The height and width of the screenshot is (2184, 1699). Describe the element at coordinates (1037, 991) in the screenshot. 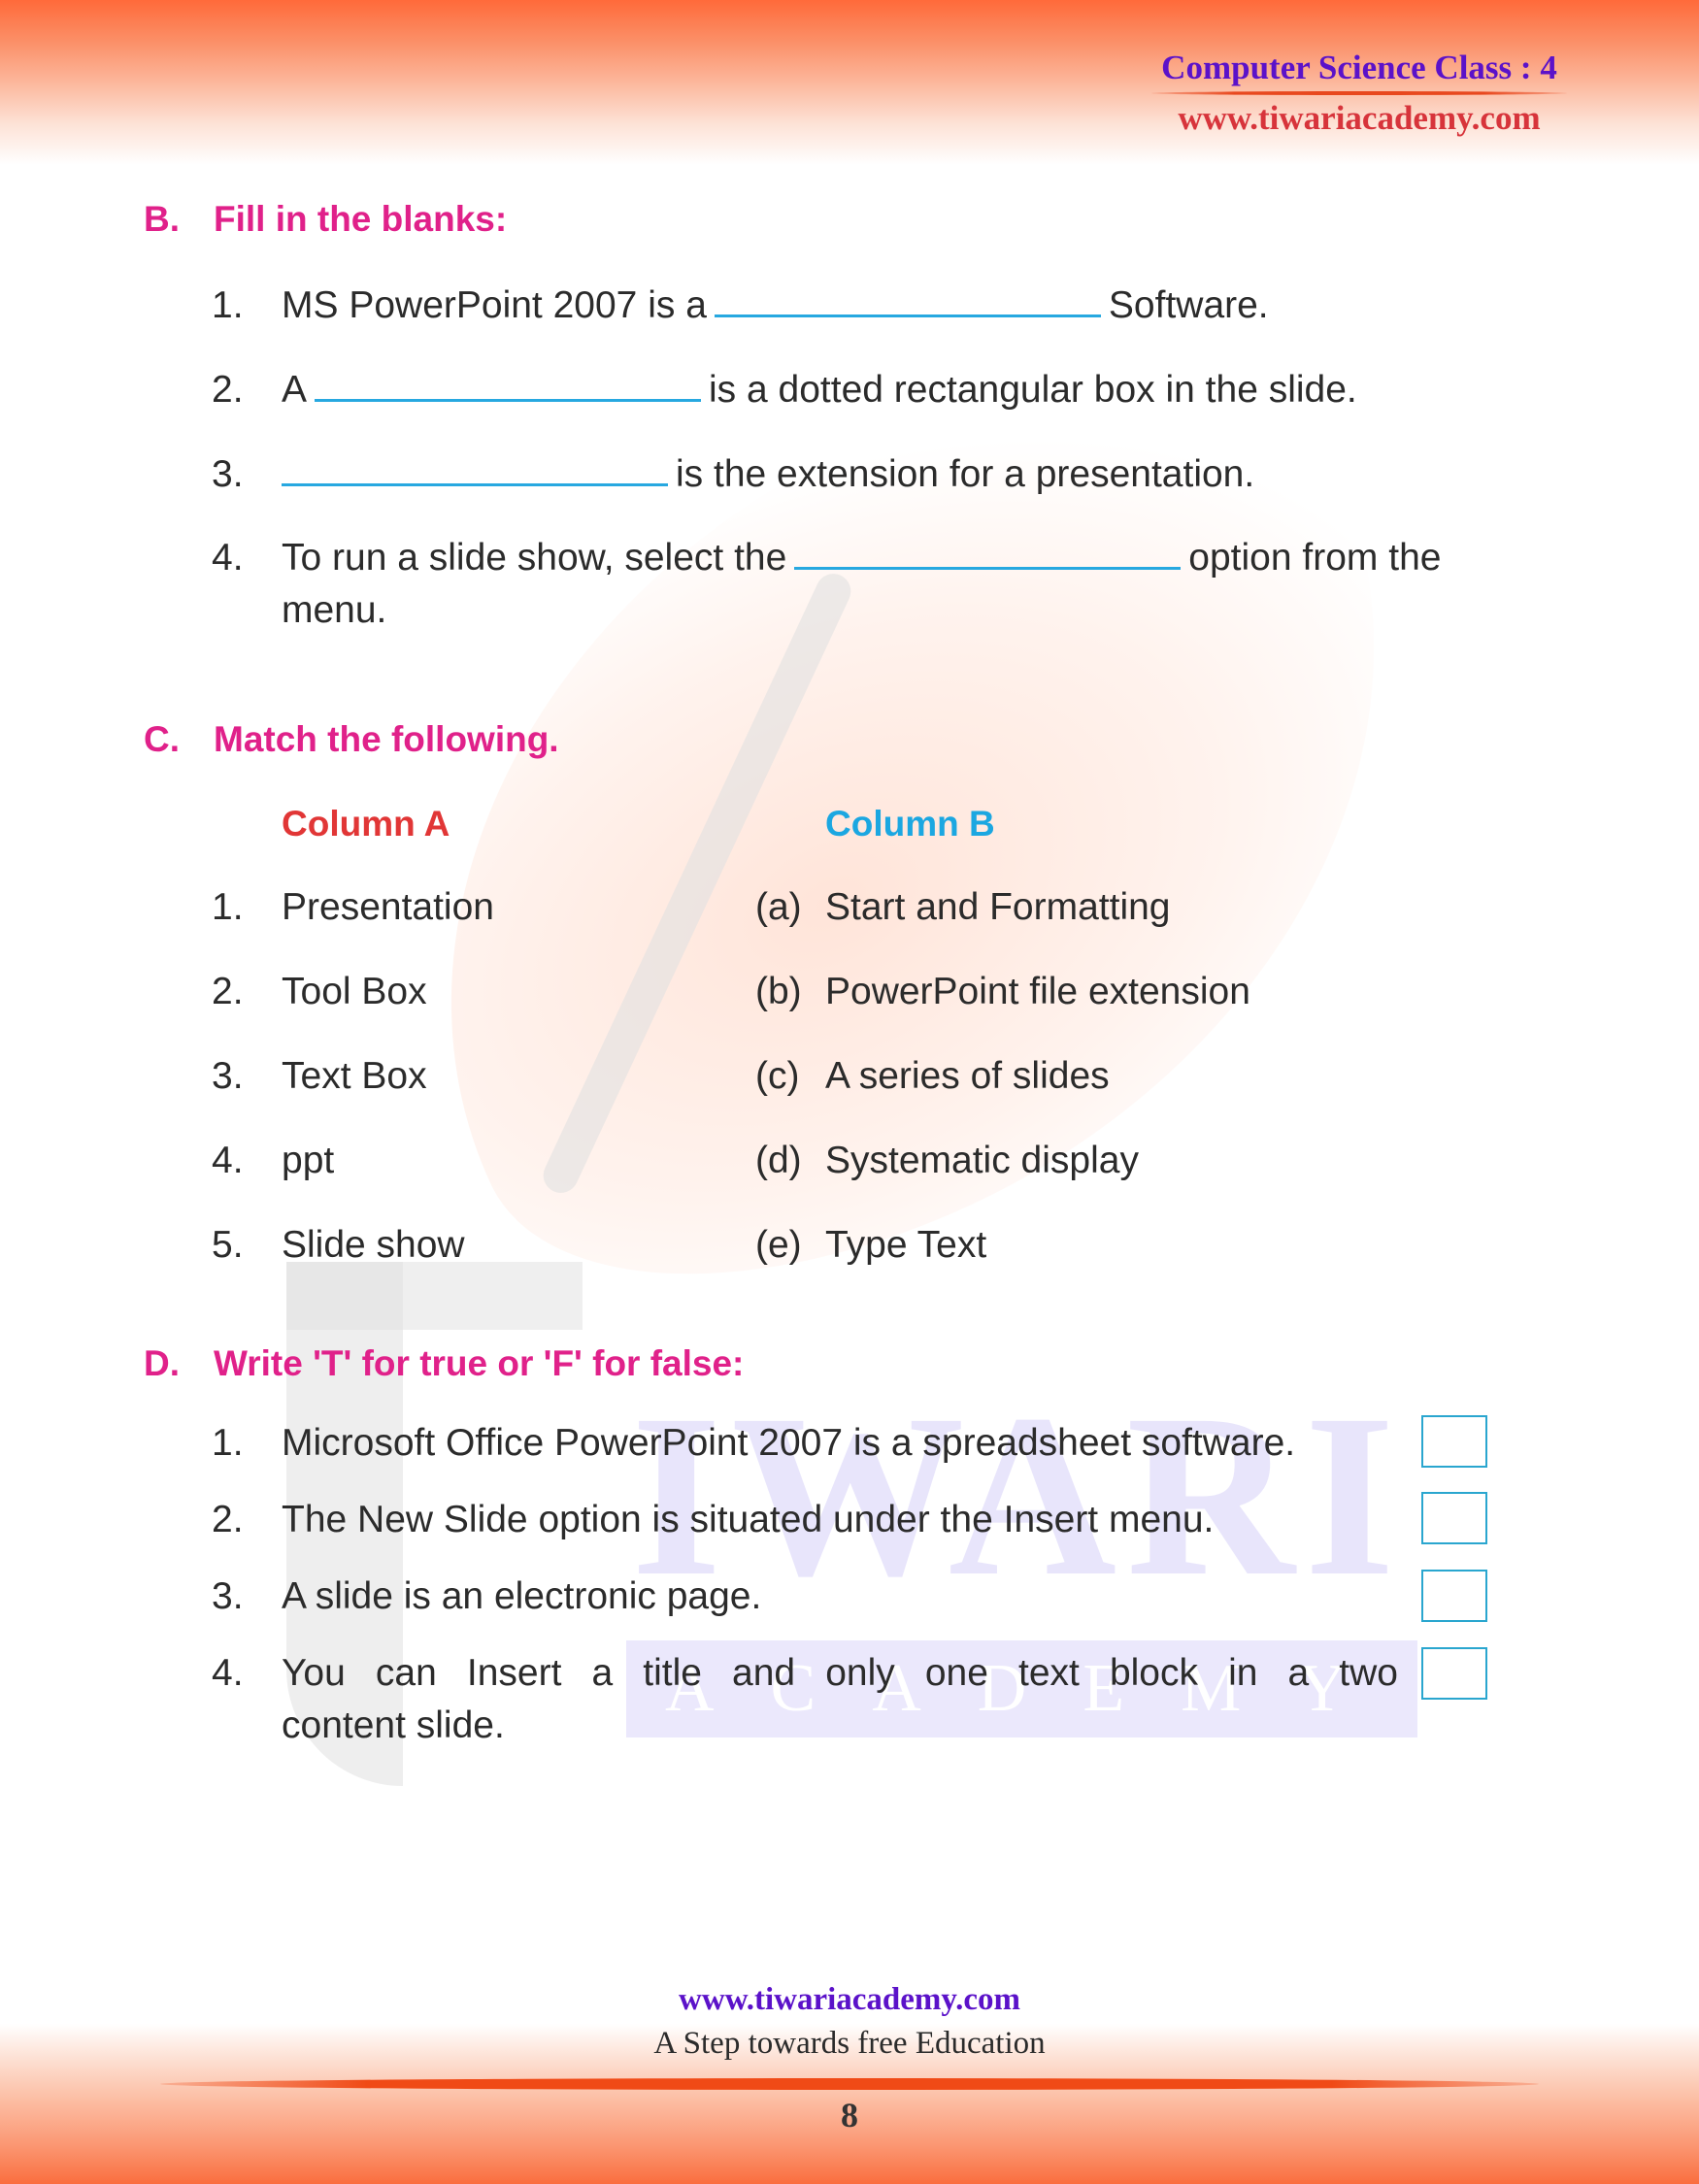

I see `item-text: PowerPoint file extension` at that location.